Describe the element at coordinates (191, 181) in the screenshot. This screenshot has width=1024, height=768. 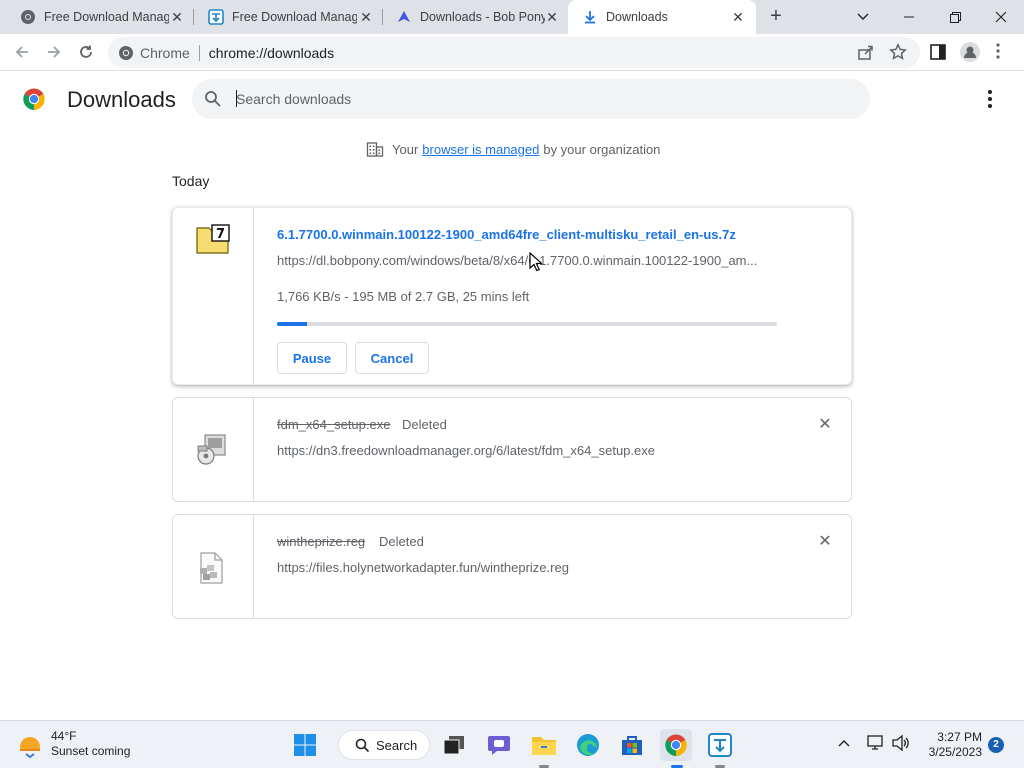
I see `date-section-label: Today` at that location.